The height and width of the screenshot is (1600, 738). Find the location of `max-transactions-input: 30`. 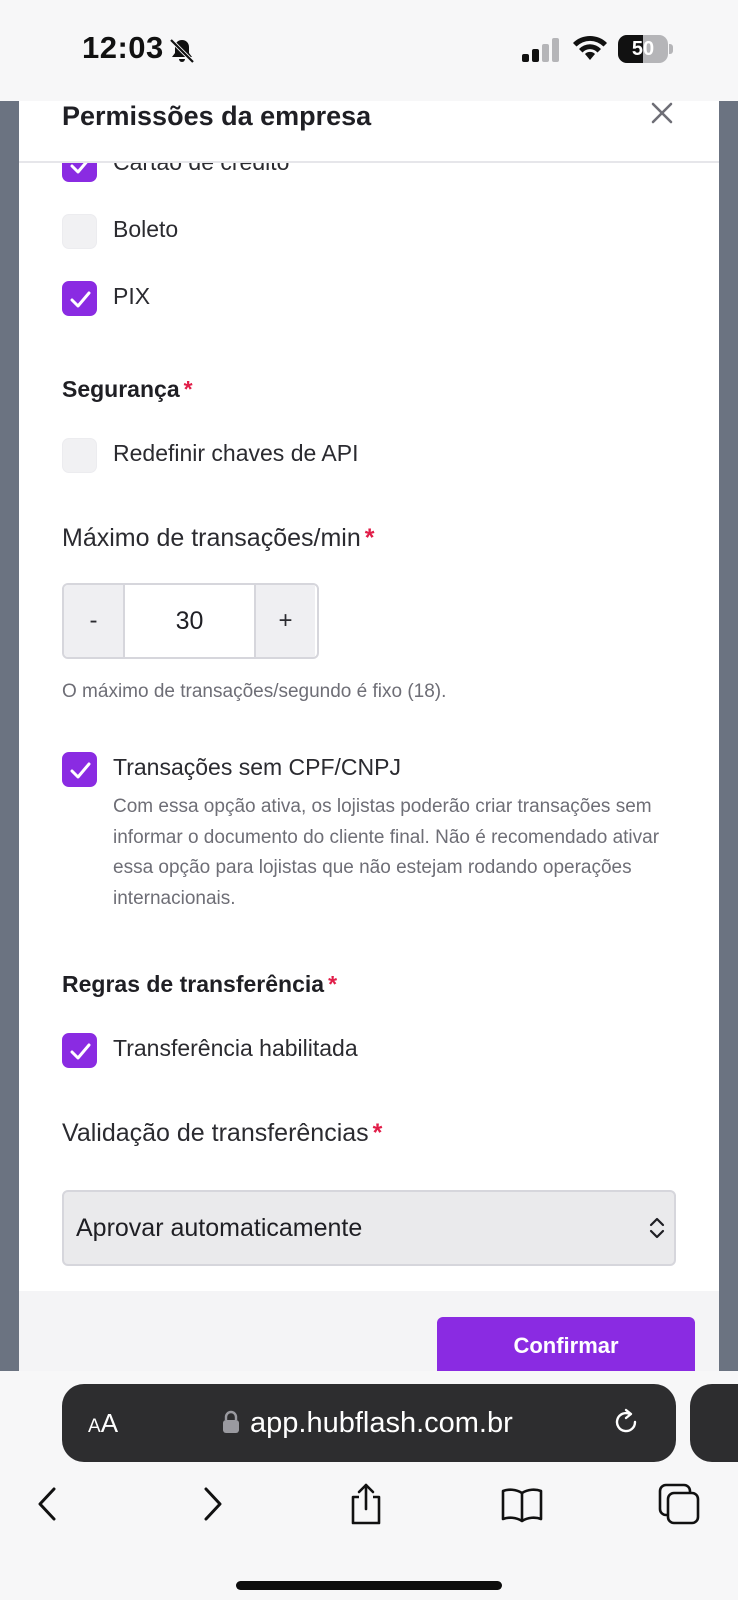

max-transactions-input: 30 is located at coordinates (189, 621).